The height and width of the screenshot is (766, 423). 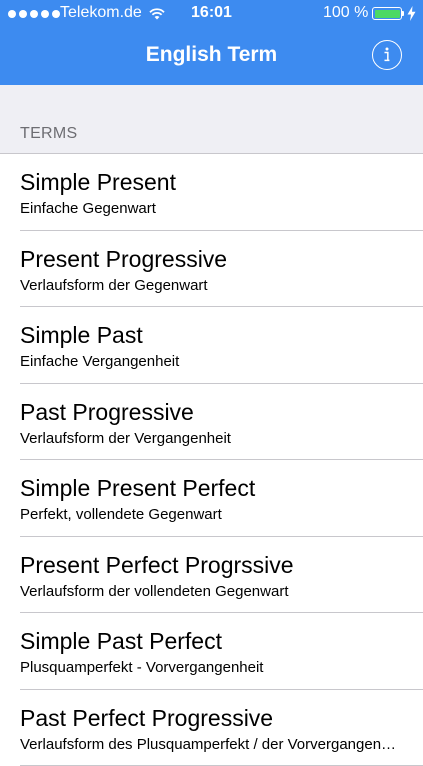 I want to click on term-subtitle: Verlaufsform der Vergangenheit, so click(x=210, y=438).